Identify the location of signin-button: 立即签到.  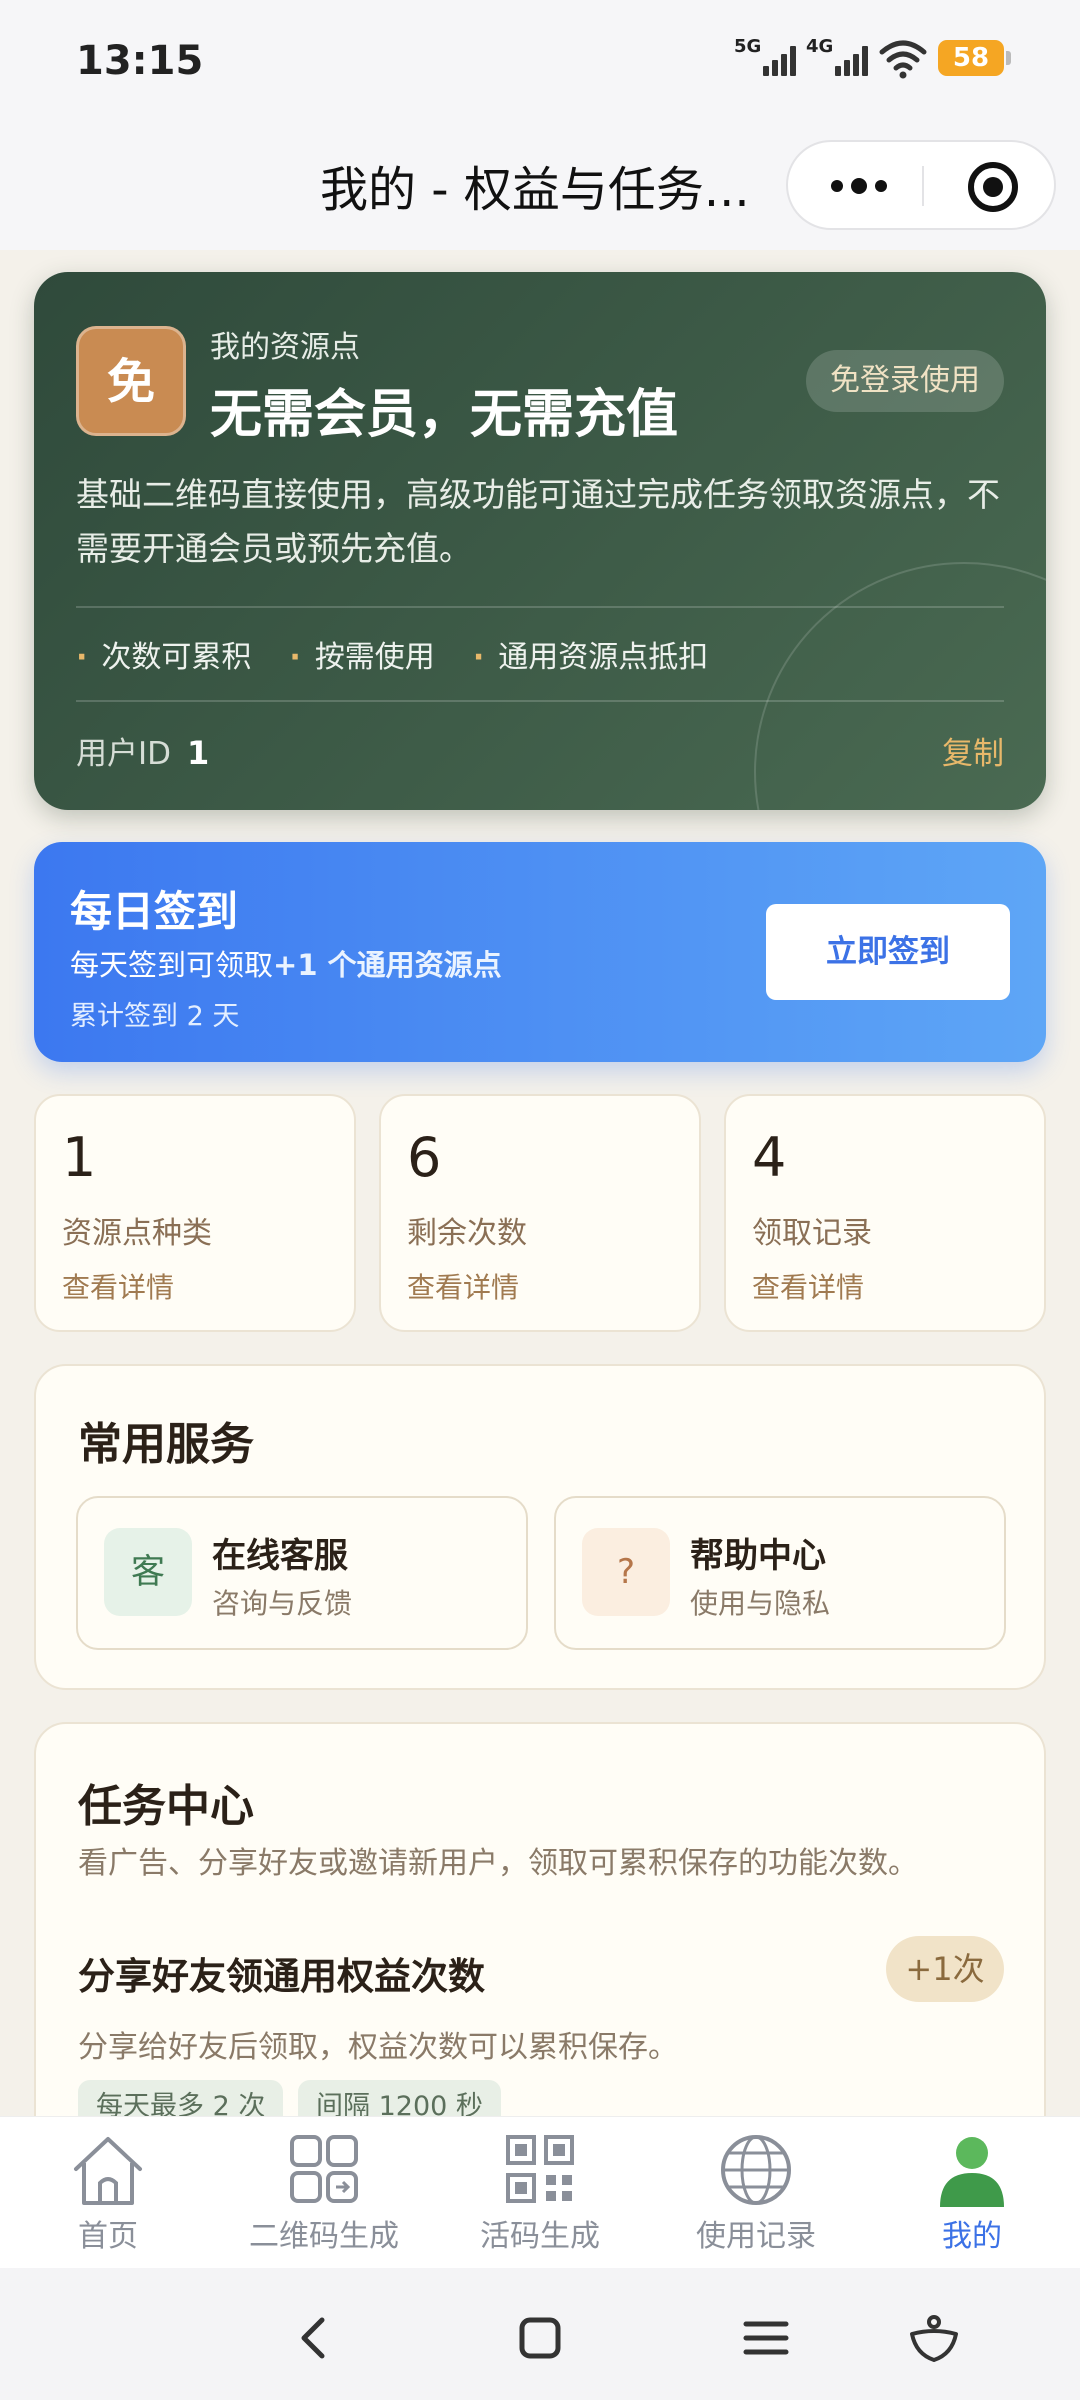
(888, 952).